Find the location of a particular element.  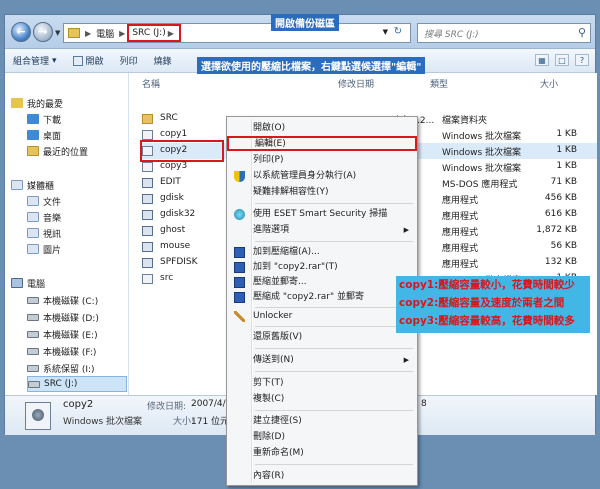

preview-pane-icon: □ is located at coordinates (562, 60).